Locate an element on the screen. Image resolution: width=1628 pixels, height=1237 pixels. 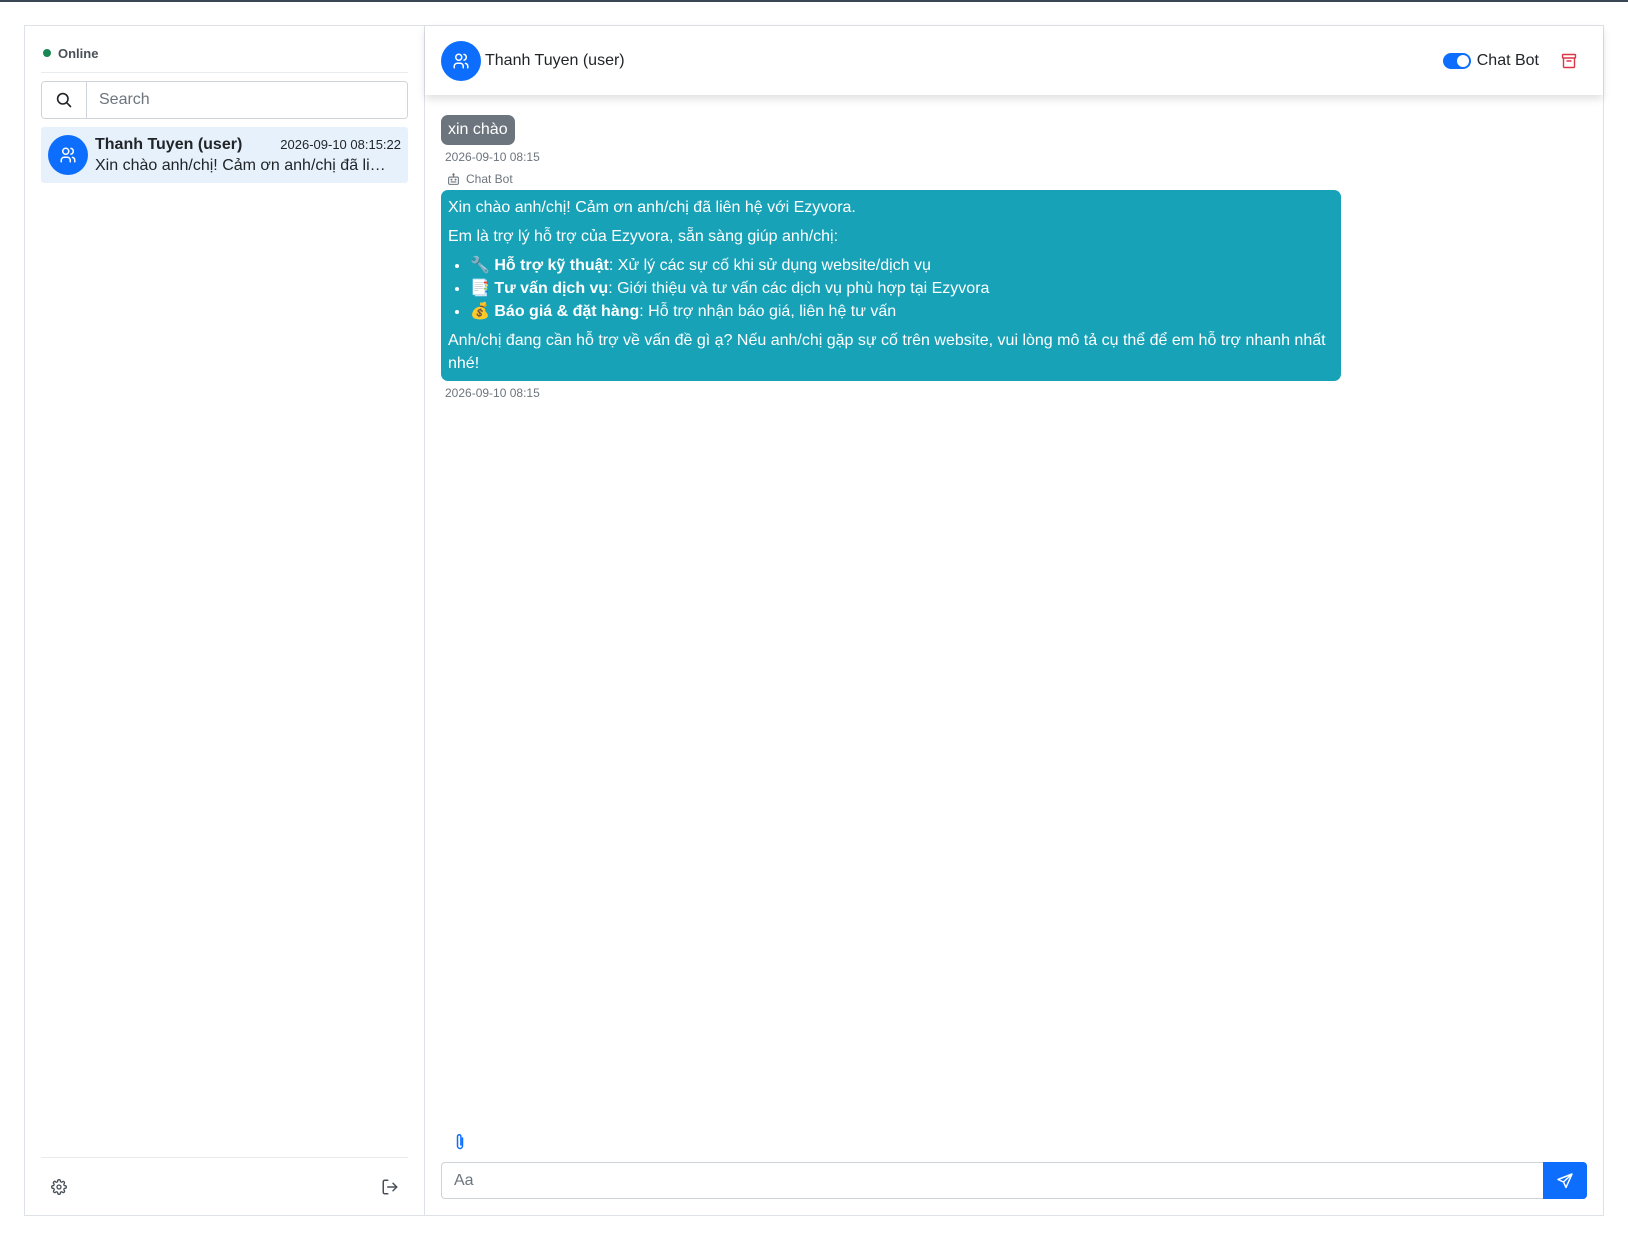
logout-icon is located at coordinates (390, 1187).